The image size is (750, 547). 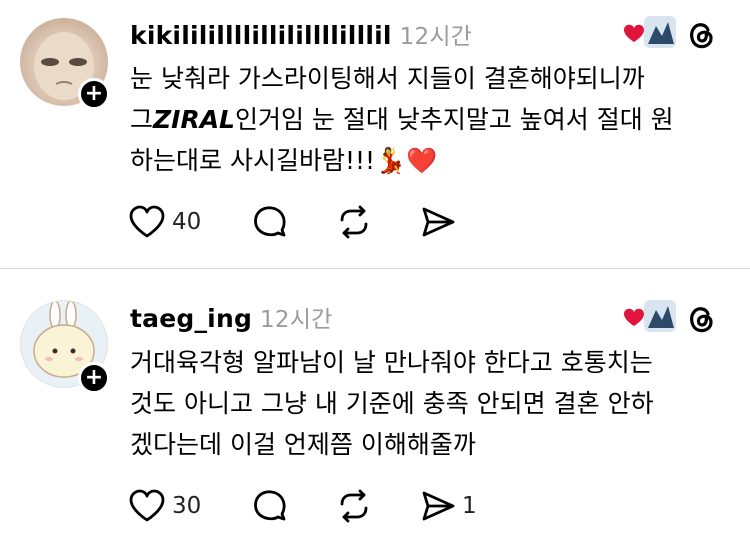 What do you see at coordinates (469, 506) in the screenshot?
I see `share-count: 1` at bounding box center [469, 506].